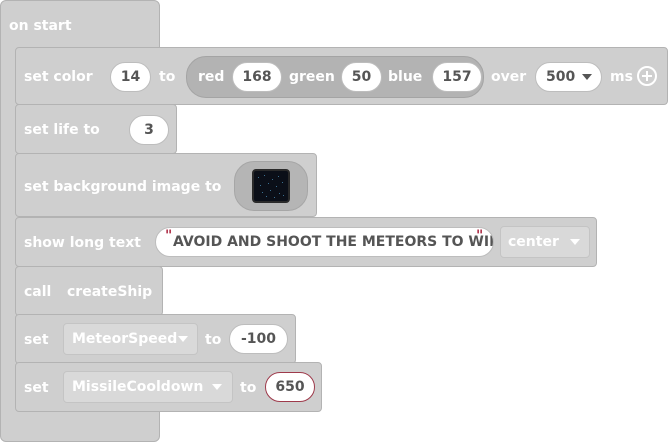  What do you see at coordinates (561, 77) in the screenshot?
I see `duration-value: 500` at bounding box center [561, 77].